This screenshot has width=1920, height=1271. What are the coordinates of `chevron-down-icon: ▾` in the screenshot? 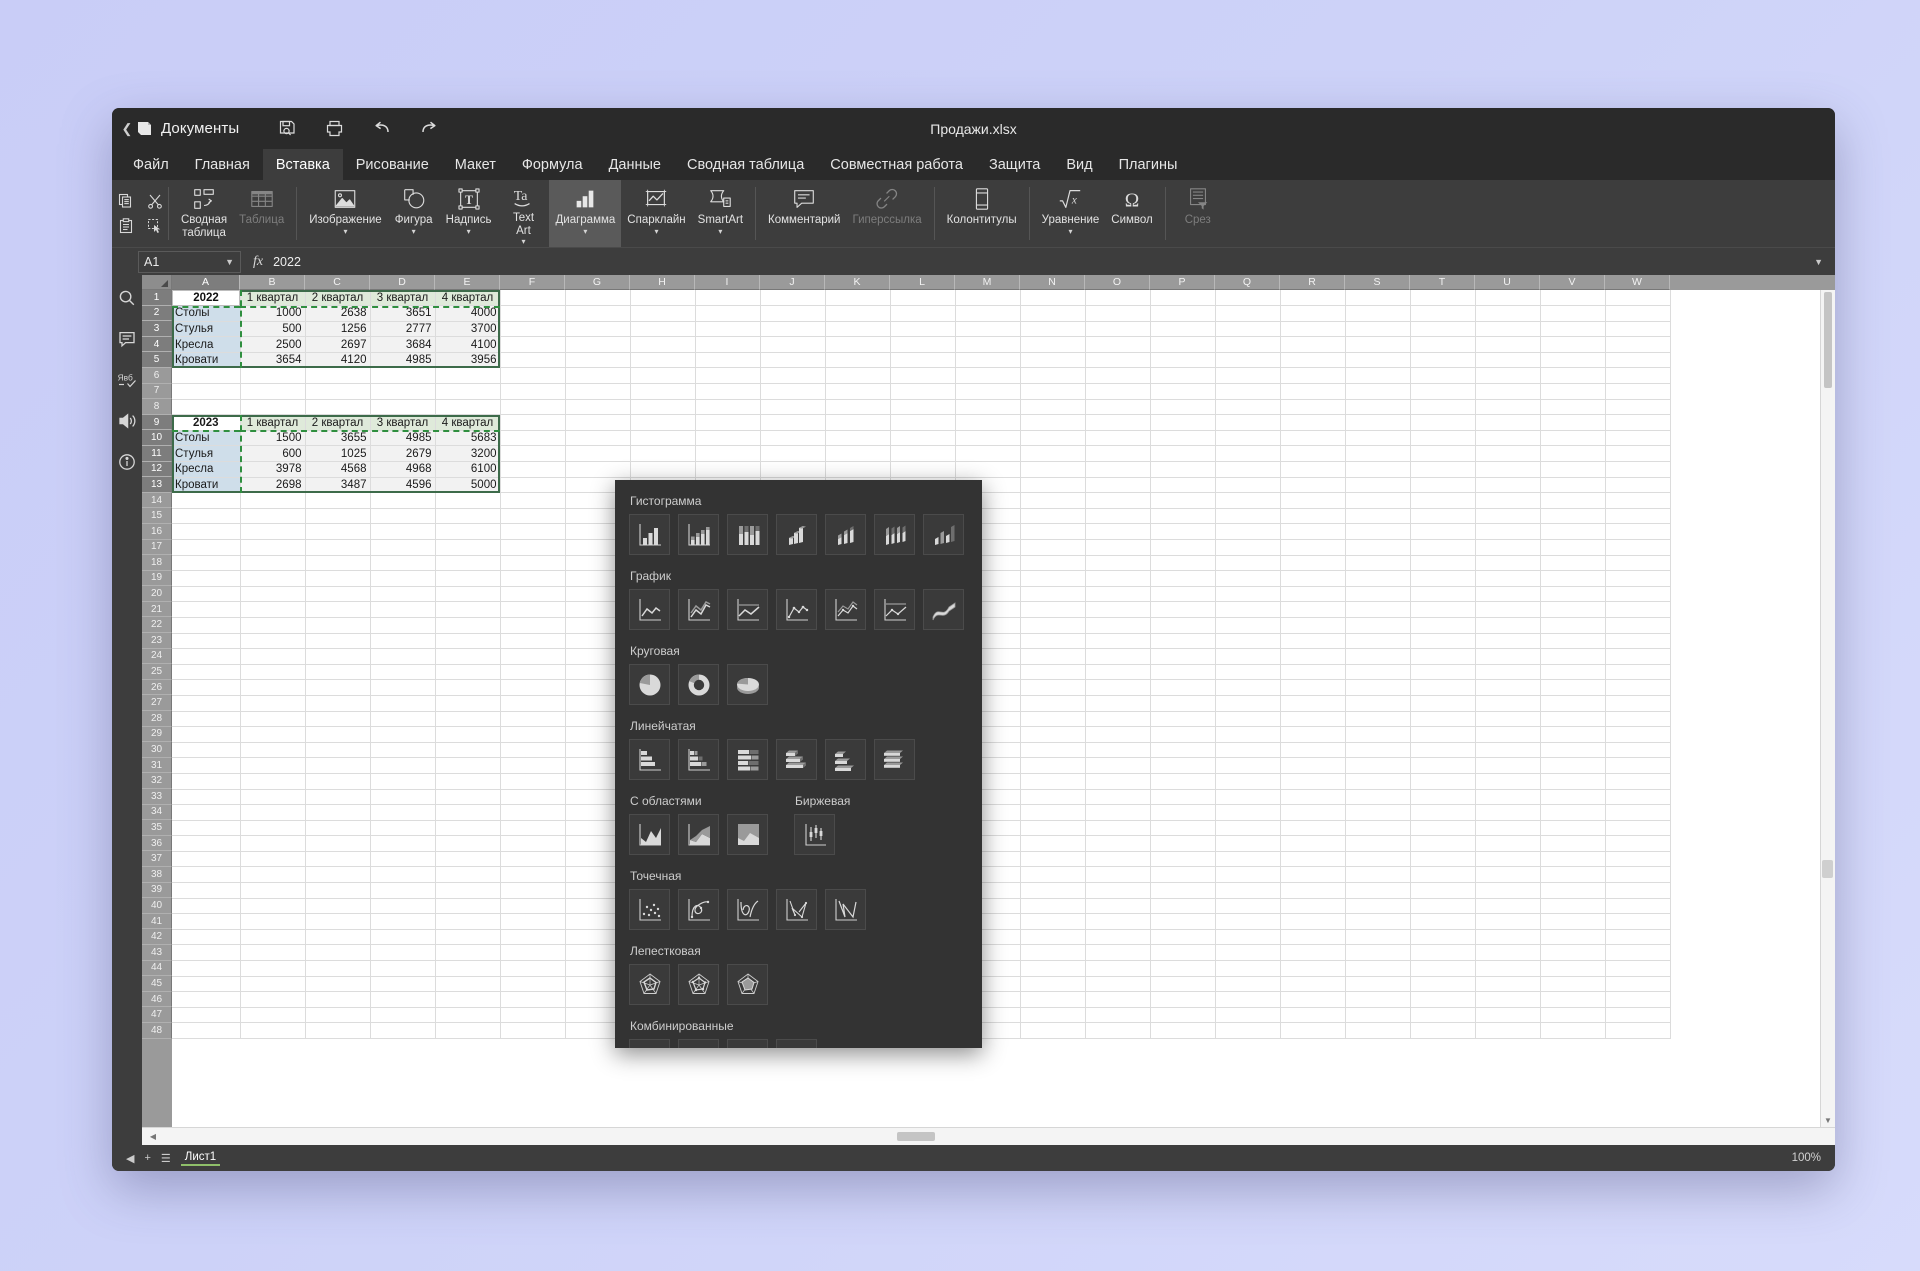 It's located at (345, 231).